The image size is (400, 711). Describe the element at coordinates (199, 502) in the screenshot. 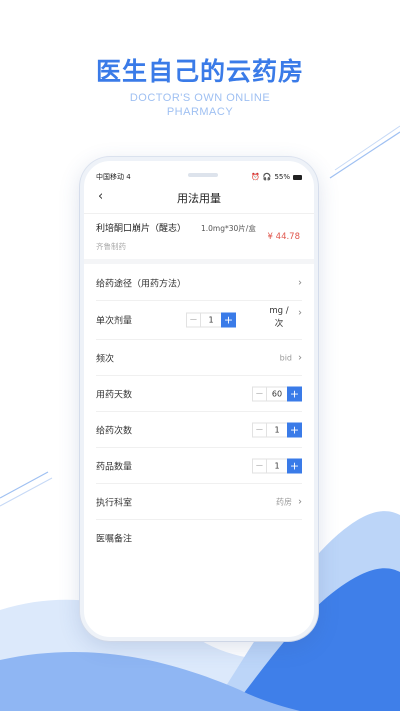

I see `department-row: 执行科室 药房 ›` at that location.